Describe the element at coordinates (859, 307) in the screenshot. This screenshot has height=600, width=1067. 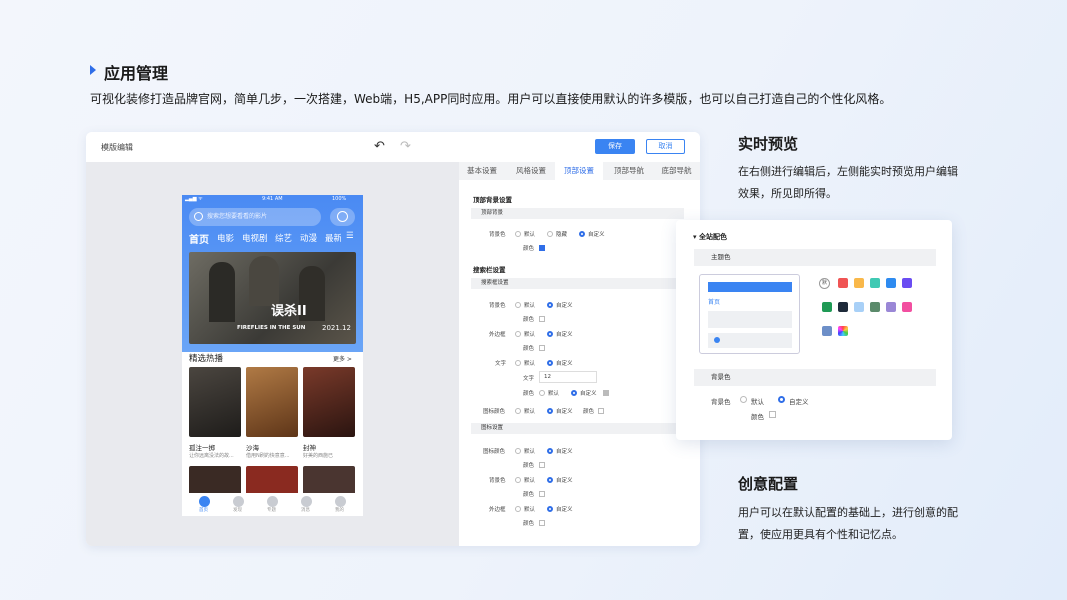
I see `swatch-lightblue` at that location.